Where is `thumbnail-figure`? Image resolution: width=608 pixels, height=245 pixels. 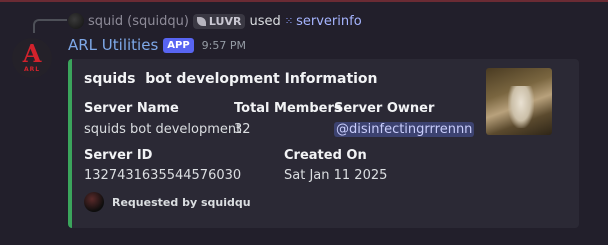
thumbnail-figure is located at coordinates (521, 107).